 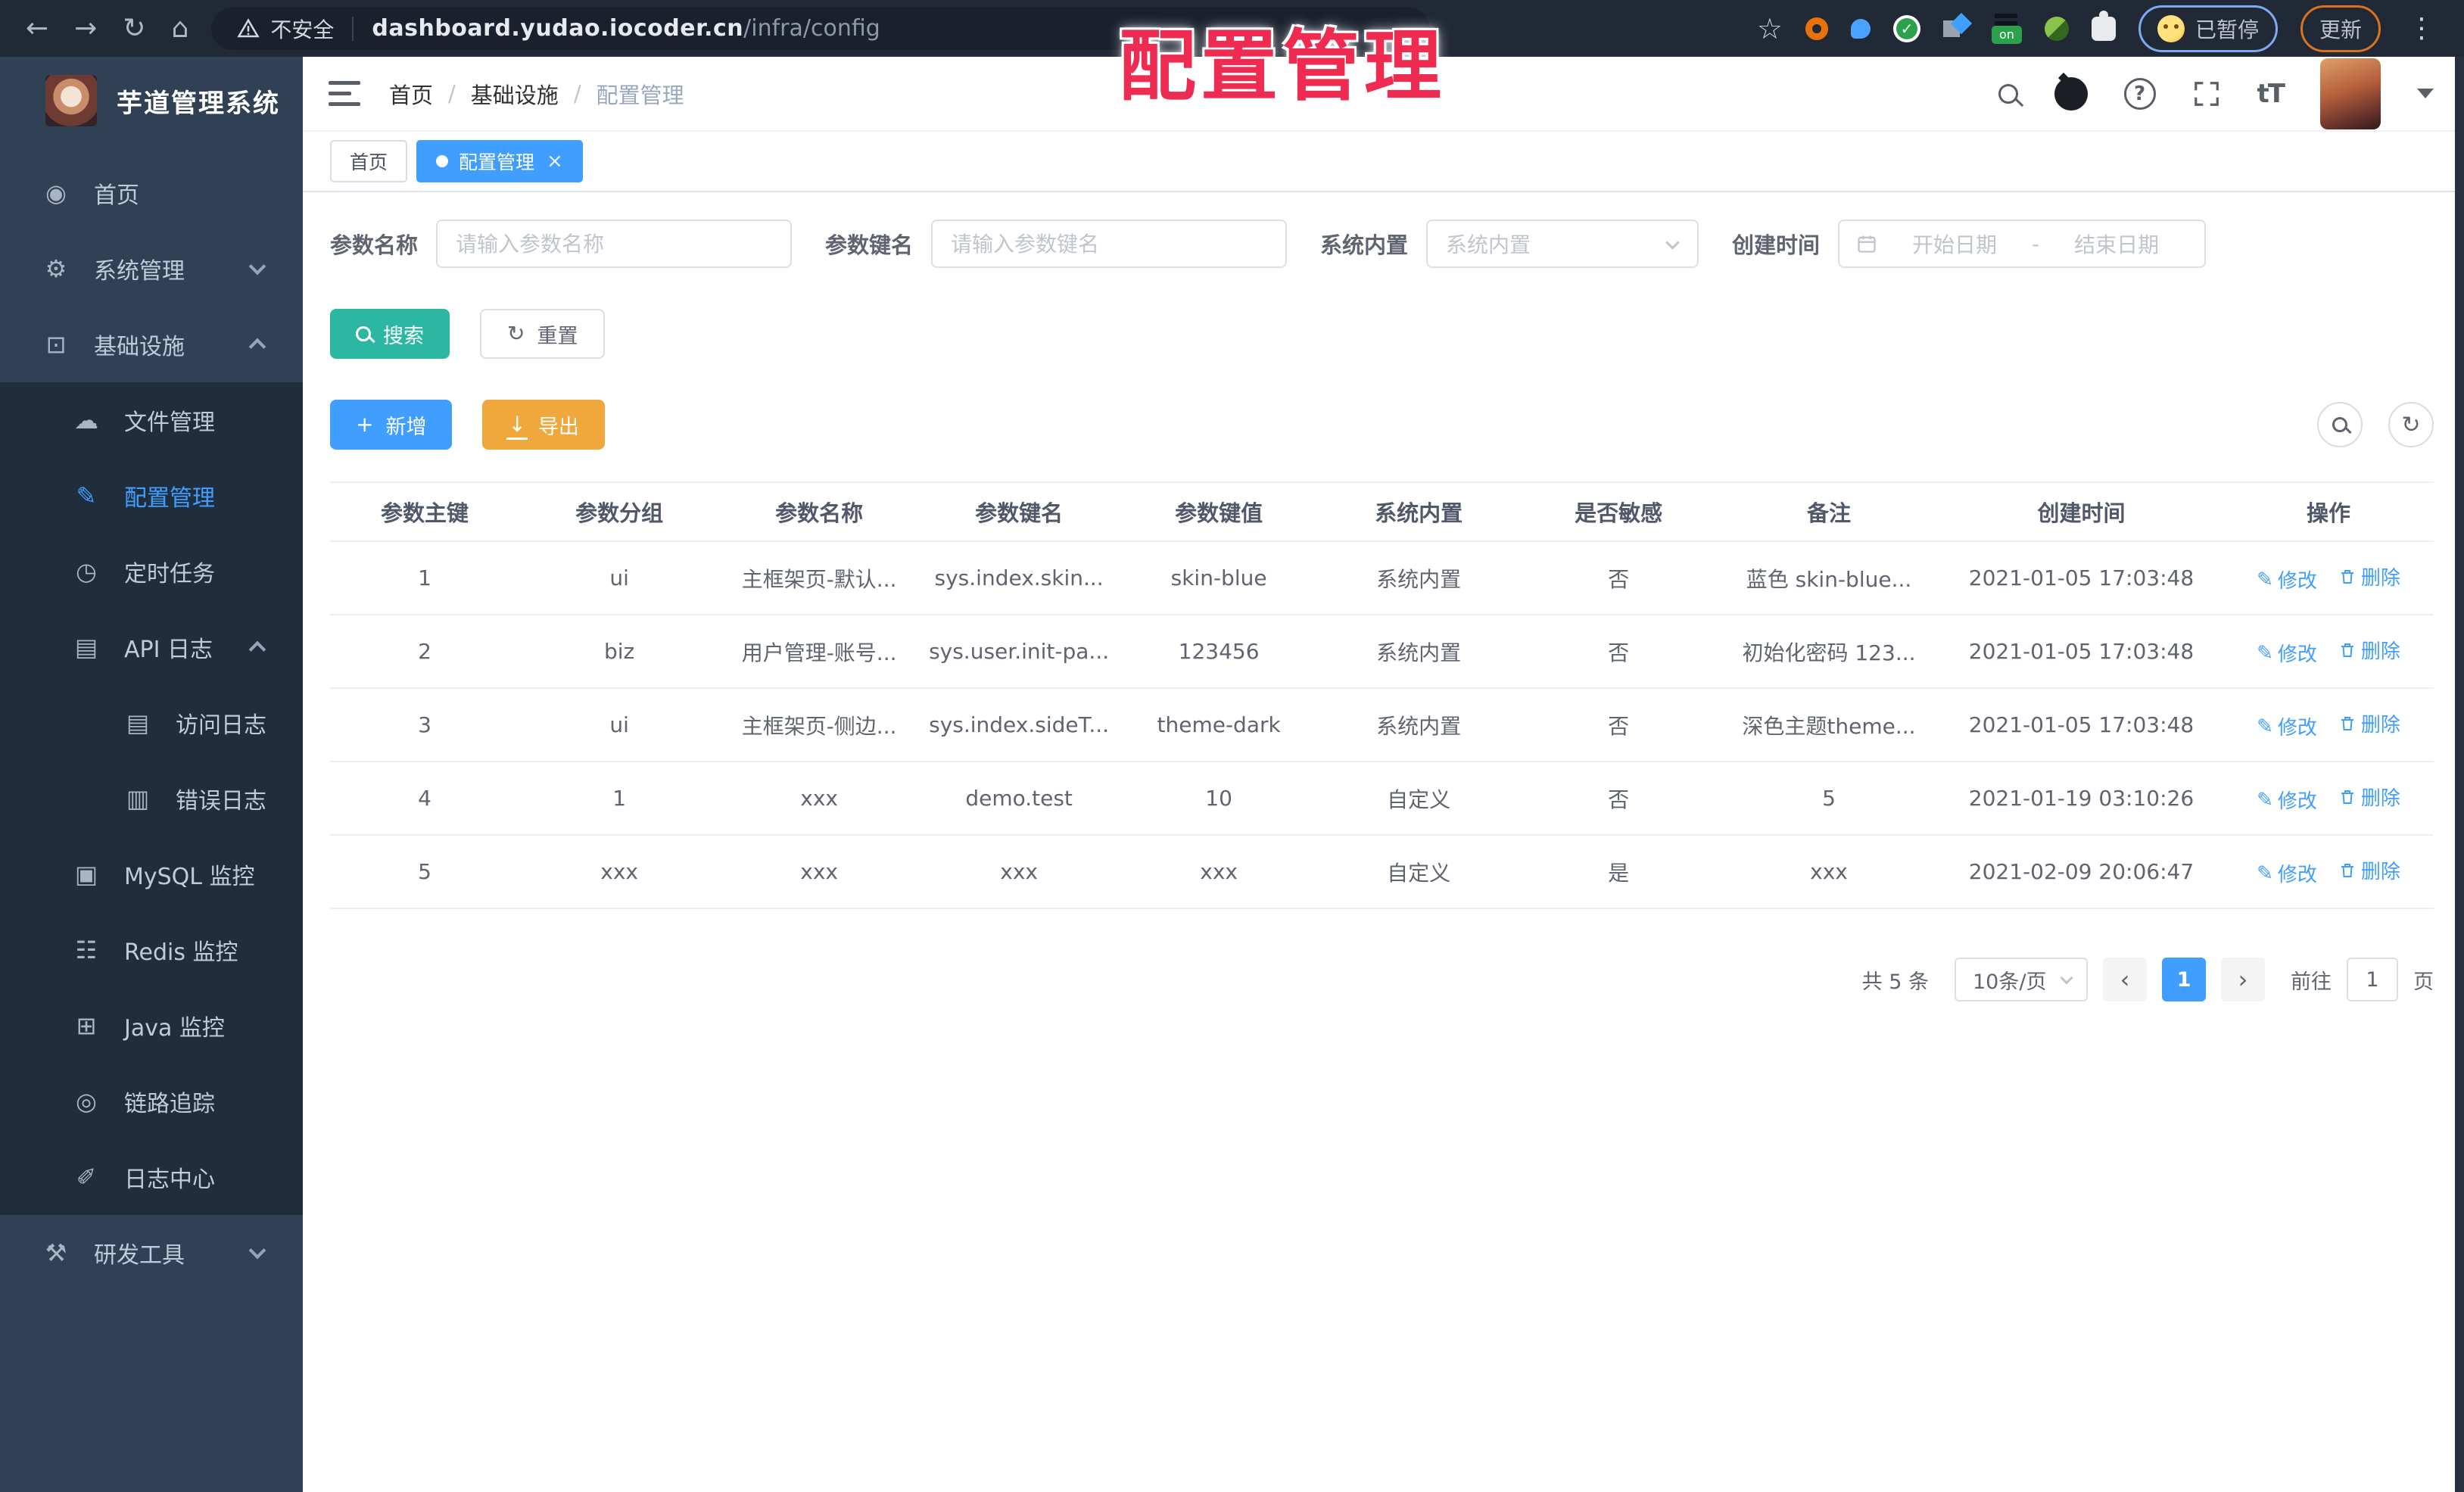 I want to click on access-logs-icon: ▤, so click(x=138, y=723).